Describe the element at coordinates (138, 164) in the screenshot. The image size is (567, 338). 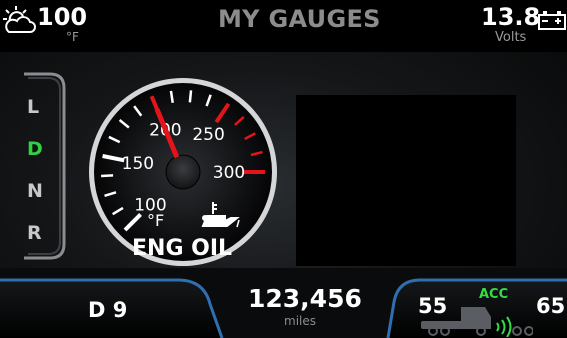
I see `gauge-tick-label: 150` at that location.